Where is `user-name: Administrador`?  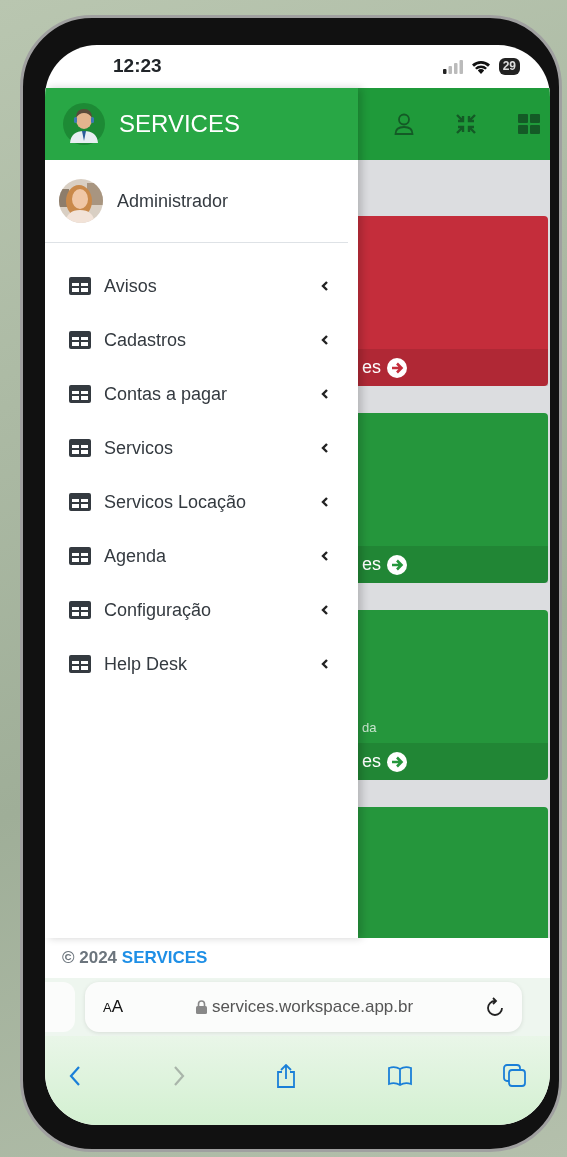
user-name: Administrador is located at coordinates (173, 201).